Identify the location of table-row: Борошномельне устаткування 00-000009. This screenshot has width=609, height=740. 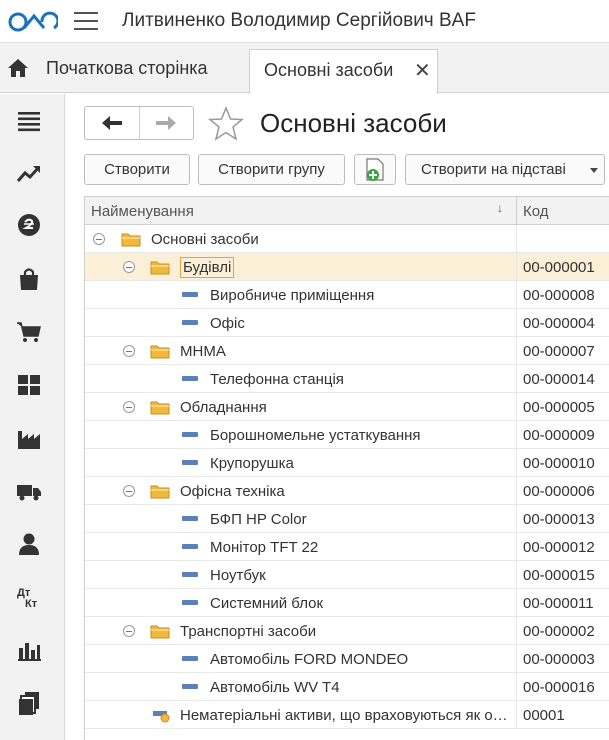
(347, 435).